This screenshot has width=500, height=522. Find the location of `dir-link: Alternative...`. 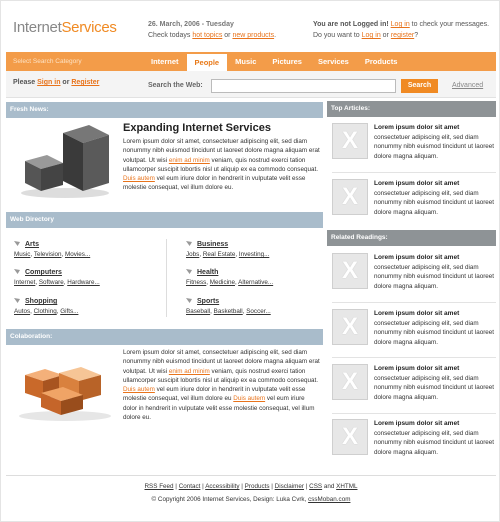

dir-link: Alternative... is located at coordinates (255, 282).